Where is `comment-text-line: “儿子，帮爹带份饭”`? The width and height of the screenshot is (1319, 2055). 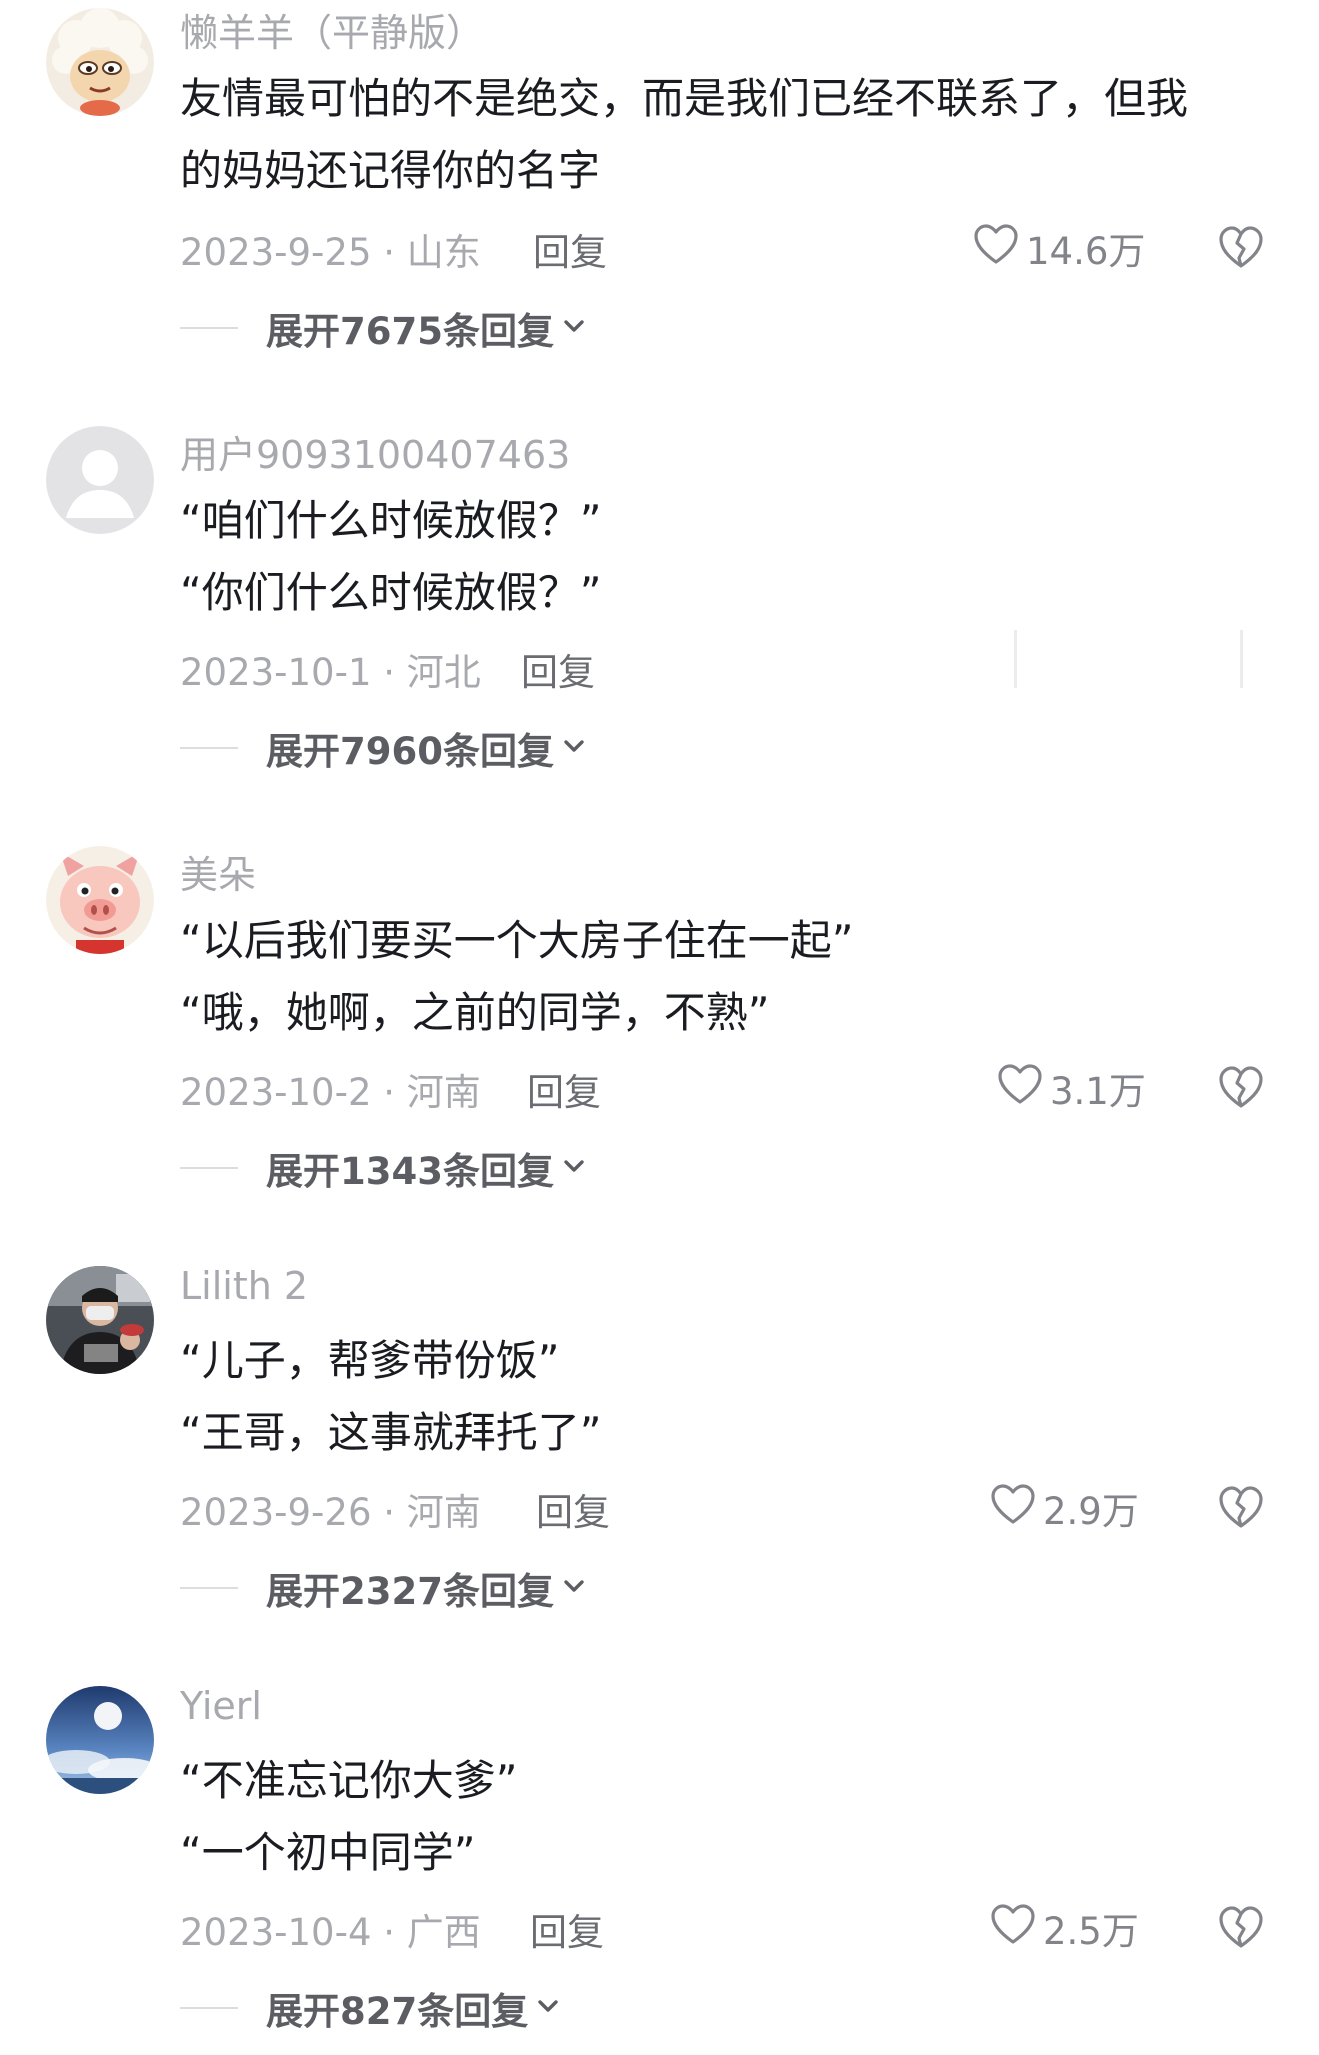
comment-text-line: “儿子，帮爹带份饭” is located at coordinates (370, 1360).